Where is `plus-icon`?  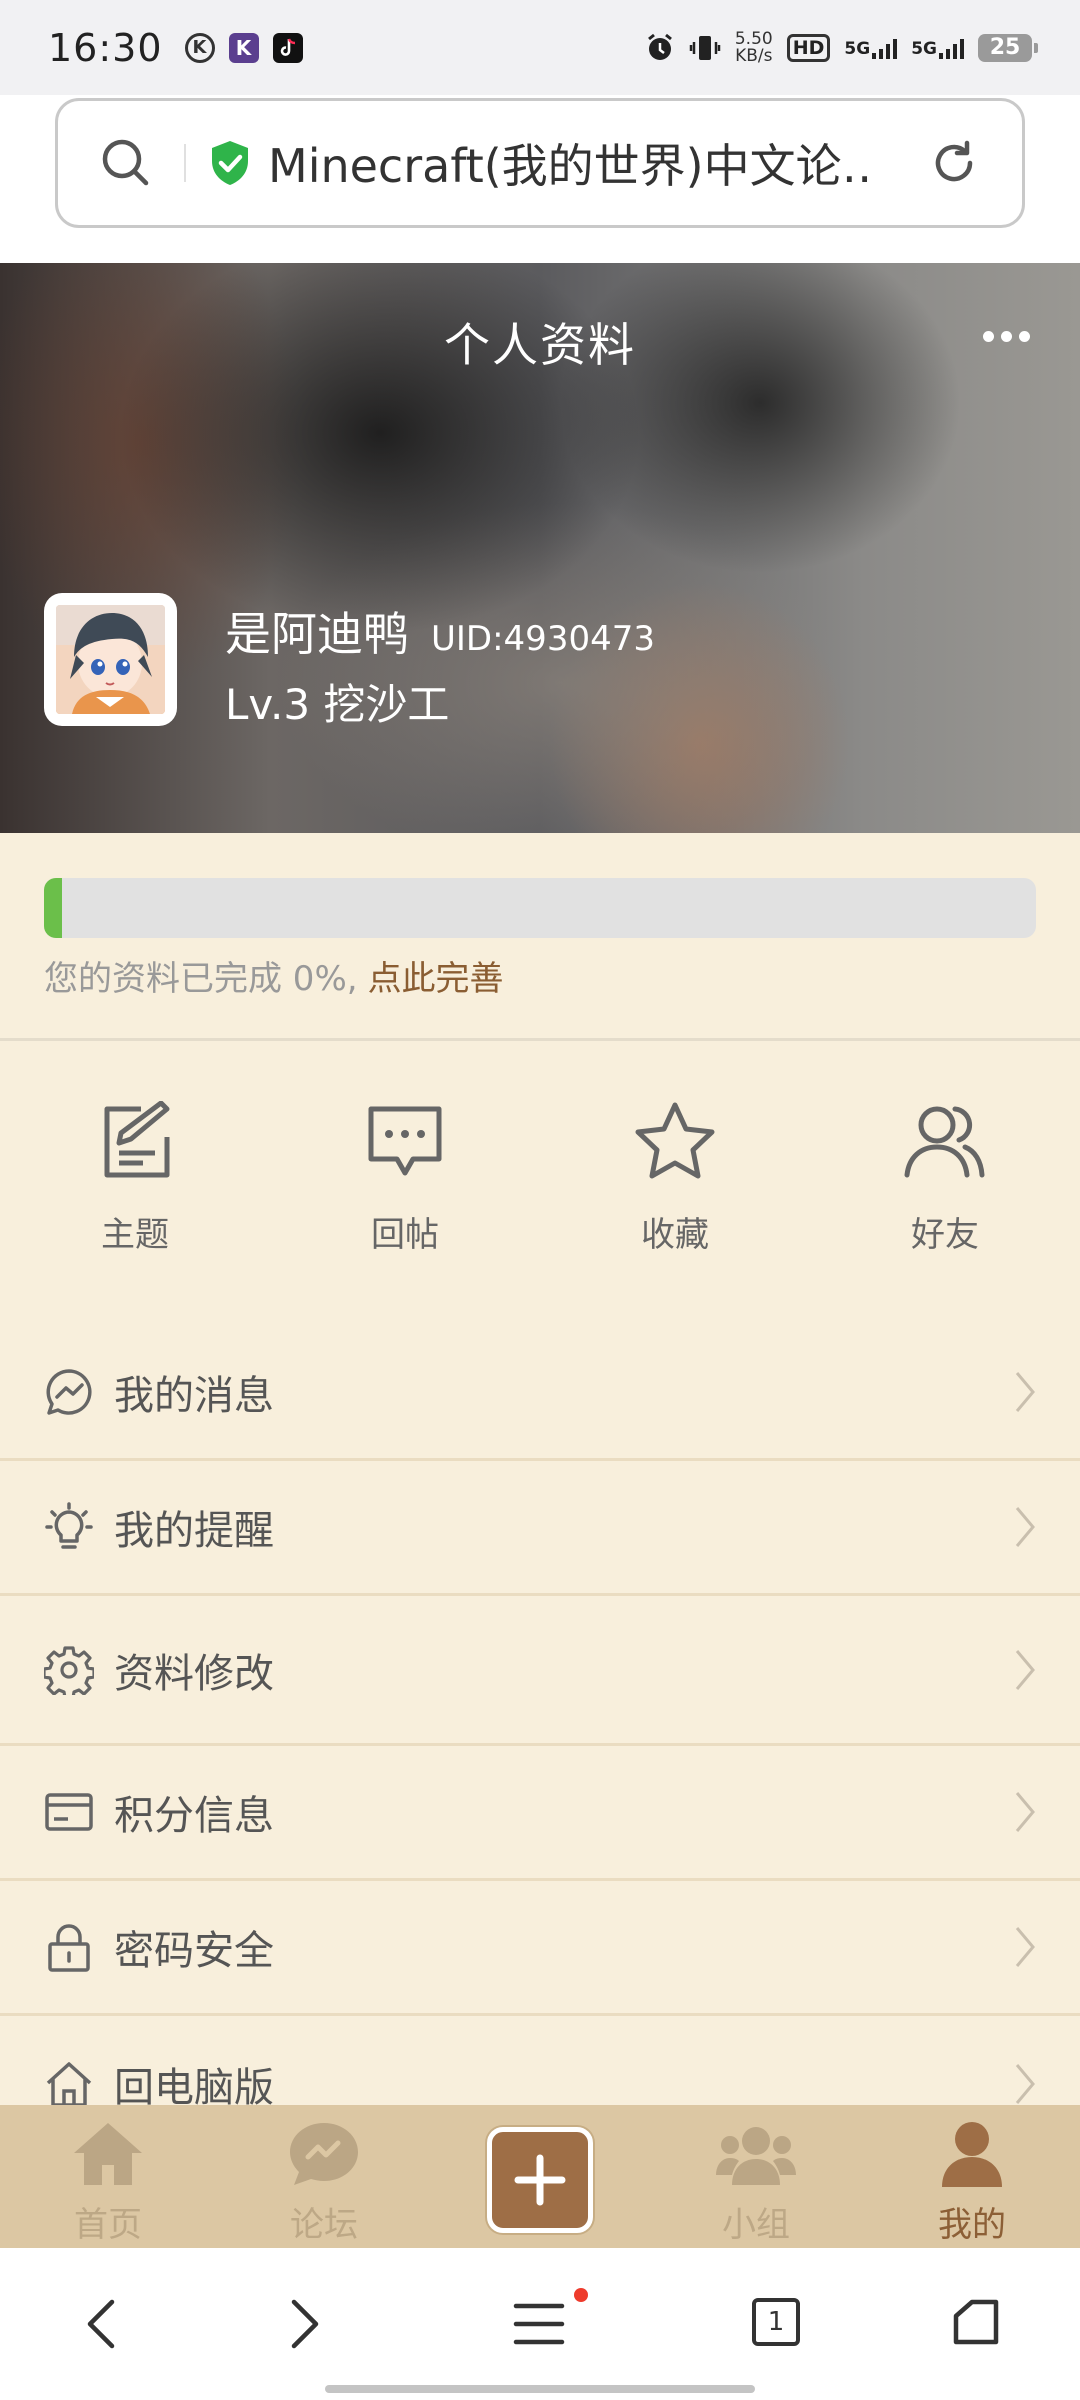
plus-icon is located at coordinates (540, 2180).